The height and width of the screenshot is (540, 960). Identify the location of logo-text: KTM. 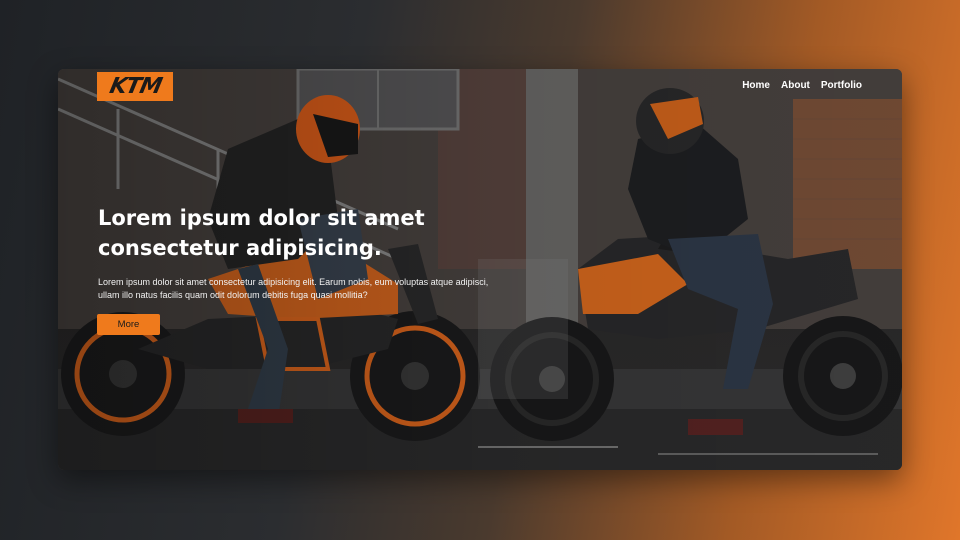
(135, 86).